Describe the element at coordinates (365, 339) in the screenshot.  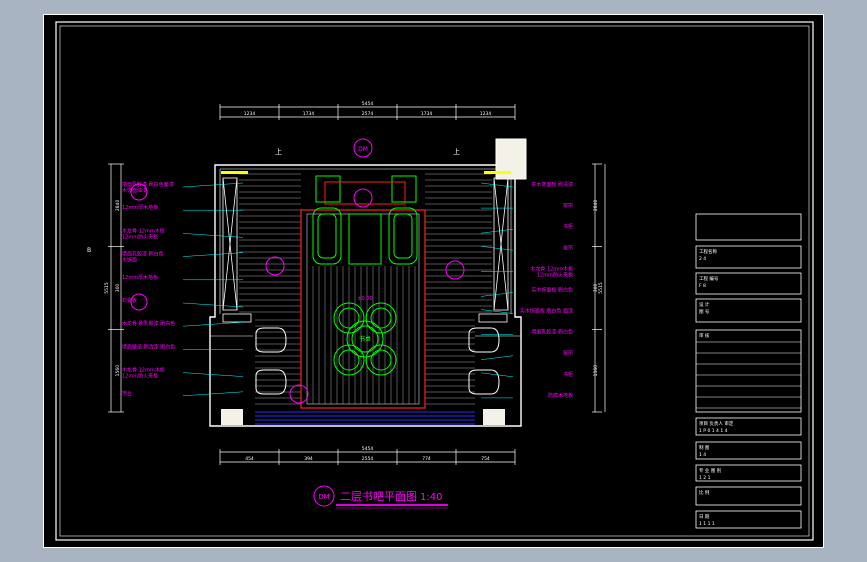
I see `table-label: 书桌` at that location.